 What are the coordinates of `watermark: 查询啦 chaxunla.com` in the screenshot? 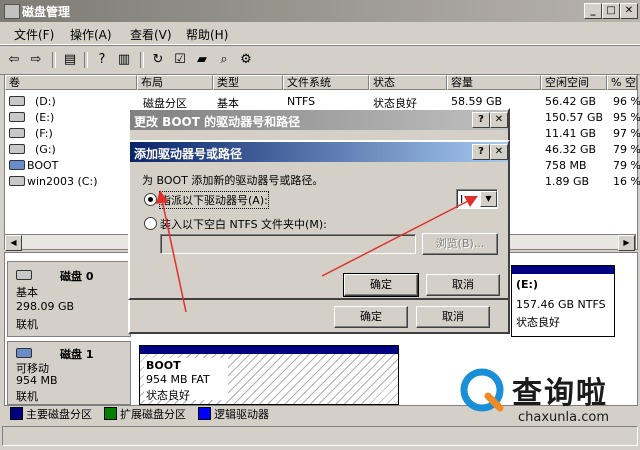 It's located at (543, 395).